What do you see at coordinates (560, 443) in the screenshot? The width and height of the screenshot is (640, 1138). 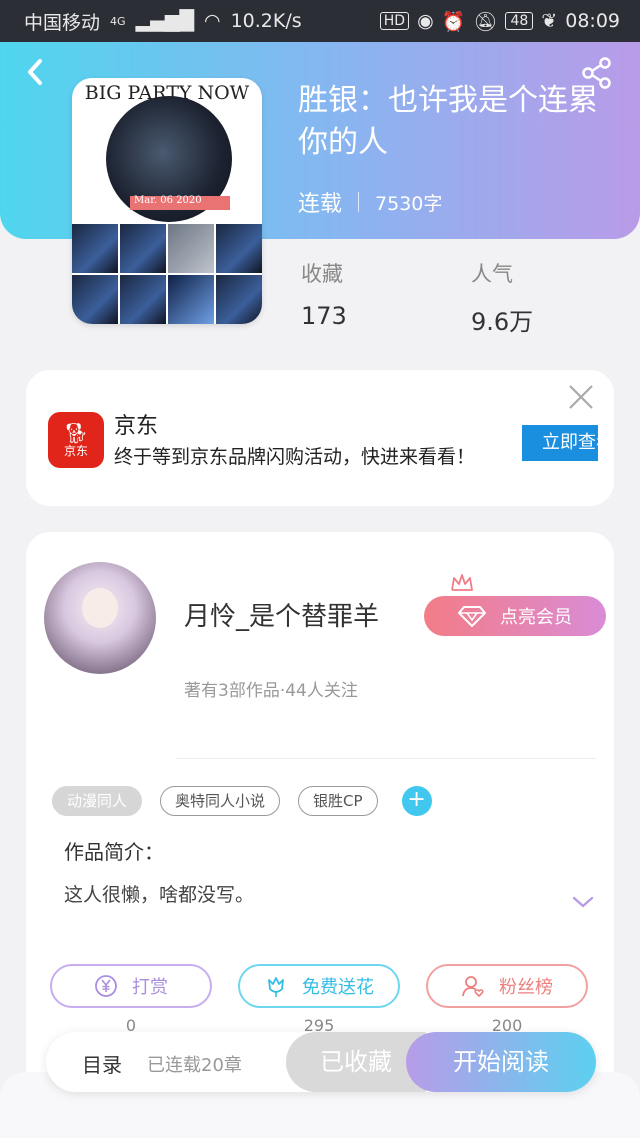 I see `ad-cta-button: 立即查看` at bounding box center [560, 443].